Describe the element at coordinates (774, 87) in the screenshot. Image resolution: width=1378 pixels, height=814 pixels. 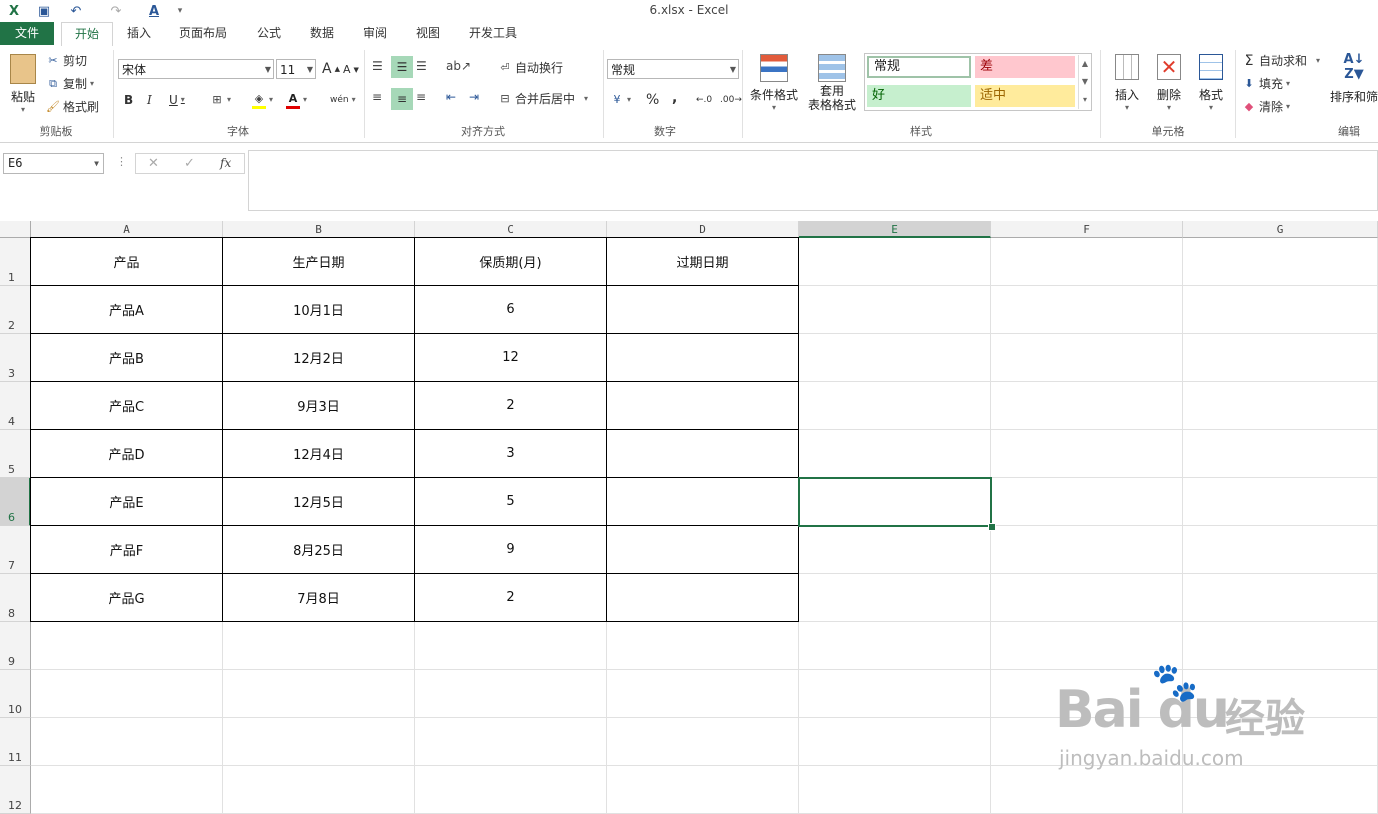
I see `conditional-format-button: 条件格式 ▾` at that location.